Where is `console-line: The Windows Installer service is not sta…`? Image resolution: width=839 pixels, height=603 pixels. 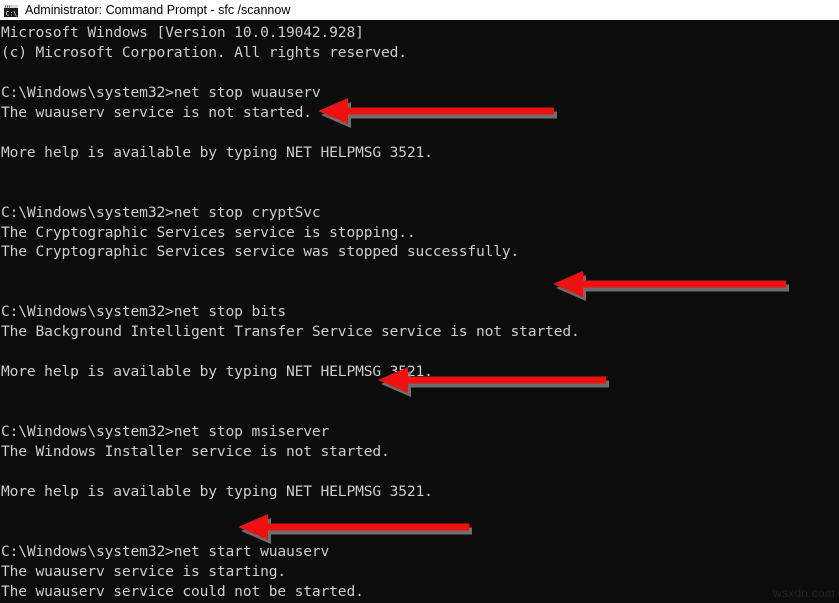
console-line: The Windows Installer service is not sta… is located at coordinates (195, 451).